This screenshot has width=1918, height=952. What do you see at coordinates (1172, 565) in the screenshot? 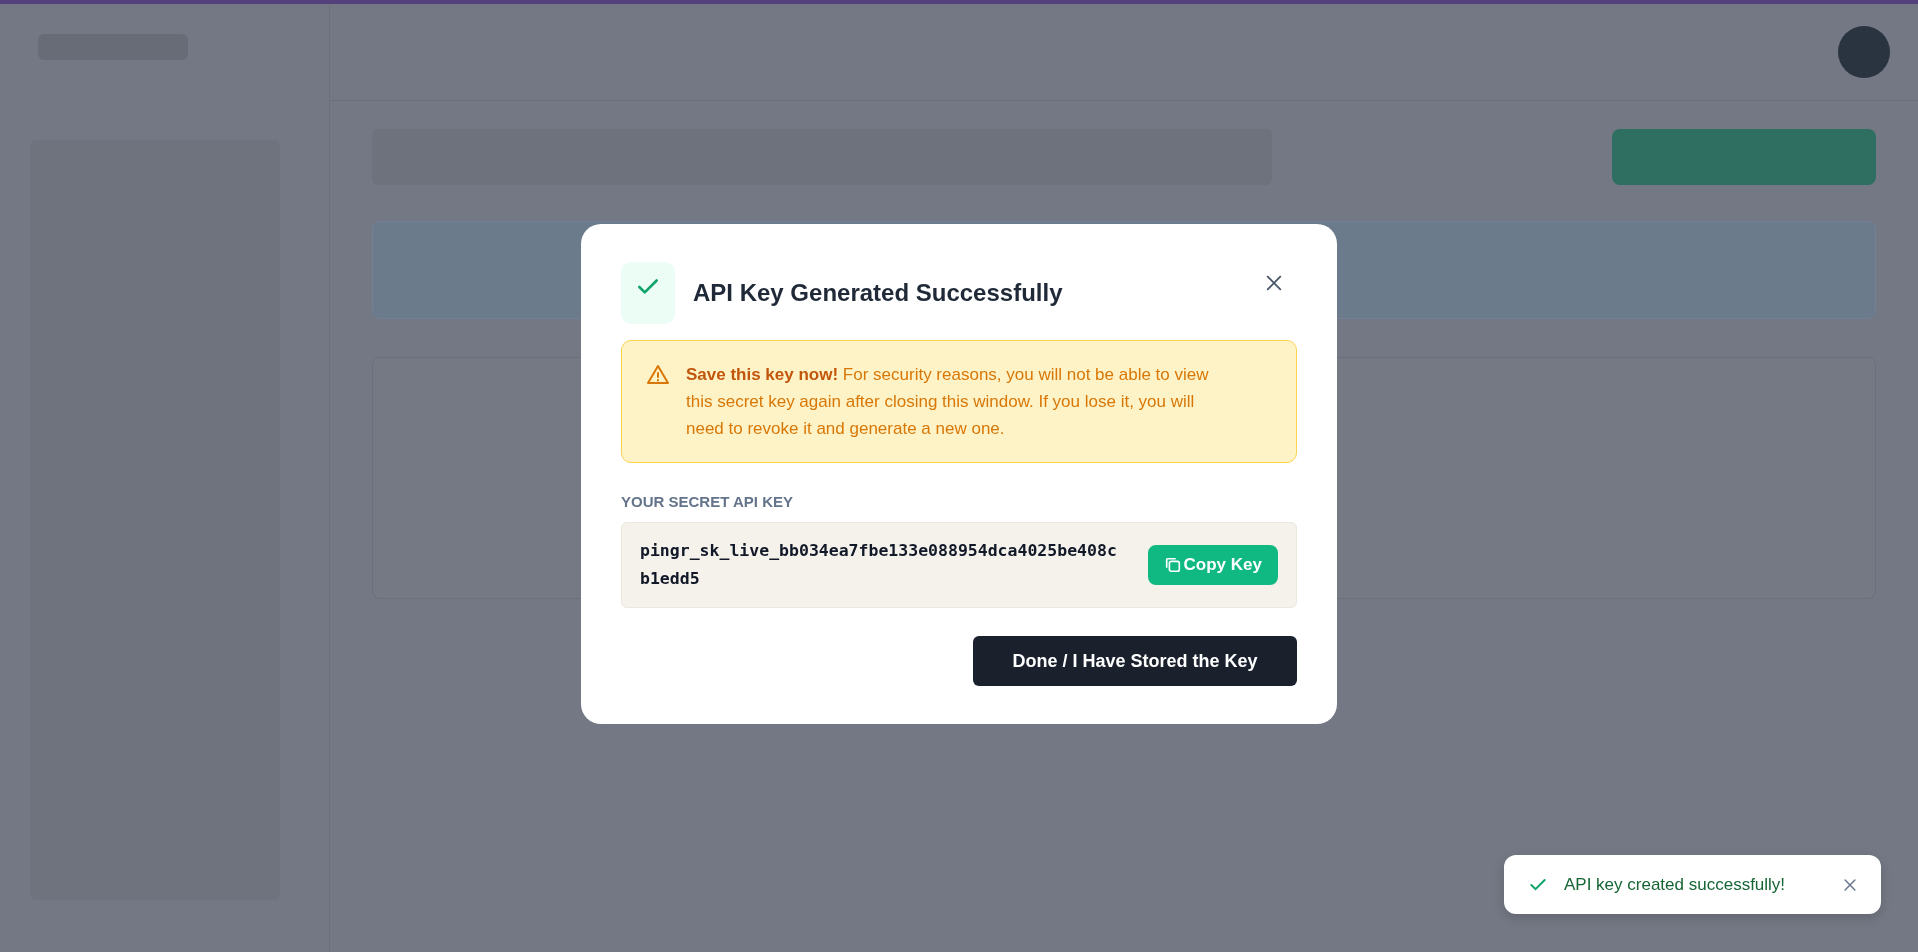
I see `copy-icon` at bounding box center [1172, 565].